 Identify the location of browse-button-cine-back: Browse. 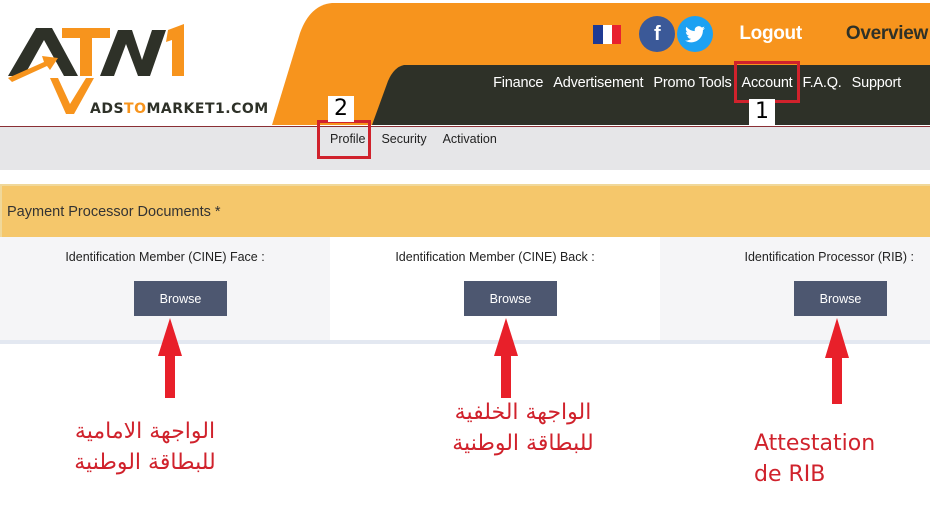
(510, 298).